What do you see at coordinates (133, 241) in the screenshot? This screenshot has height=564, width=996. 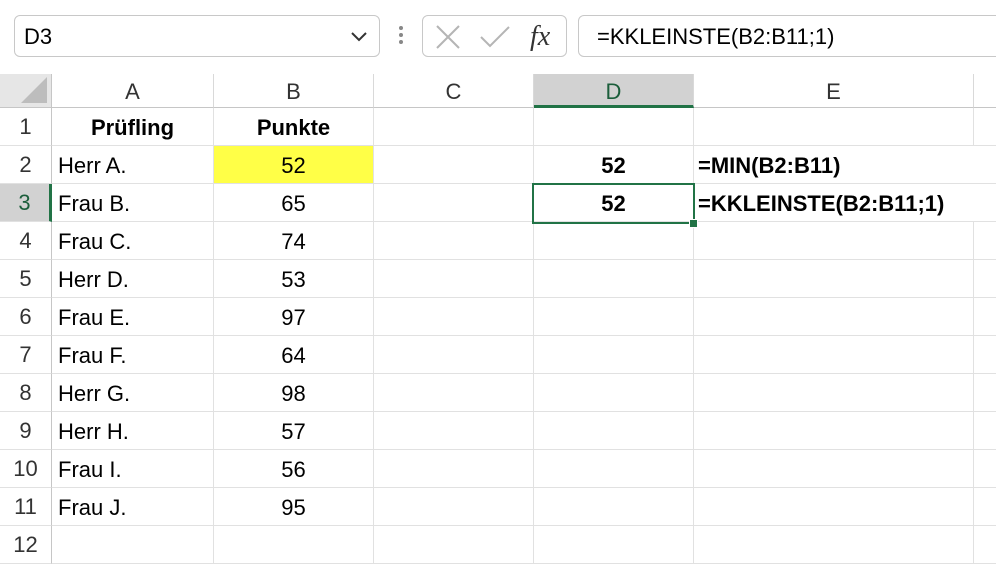 I see `cell-a4: Frau C.` at bounding box center [133, 241].